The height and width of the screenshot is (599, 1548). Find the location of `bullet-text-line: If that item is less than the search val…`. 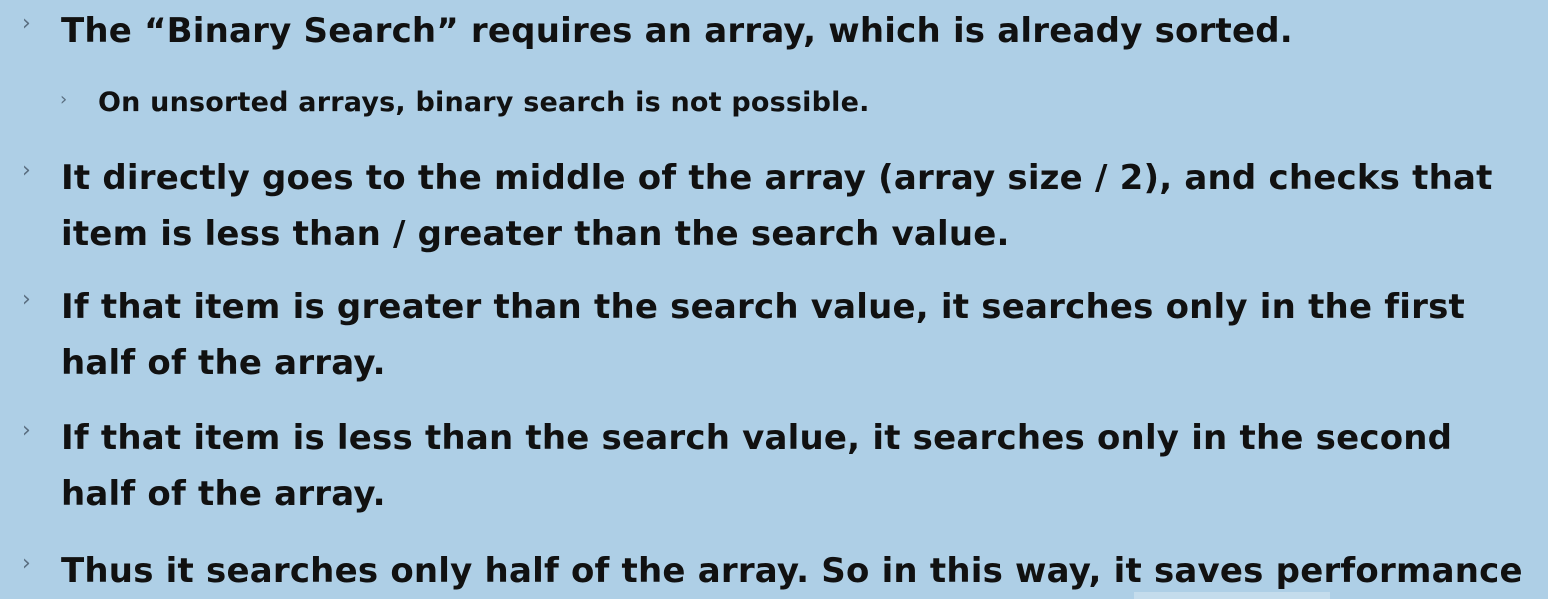

bullet-text-line: If that item is less than the search val… is located at coordinates (757, 438).